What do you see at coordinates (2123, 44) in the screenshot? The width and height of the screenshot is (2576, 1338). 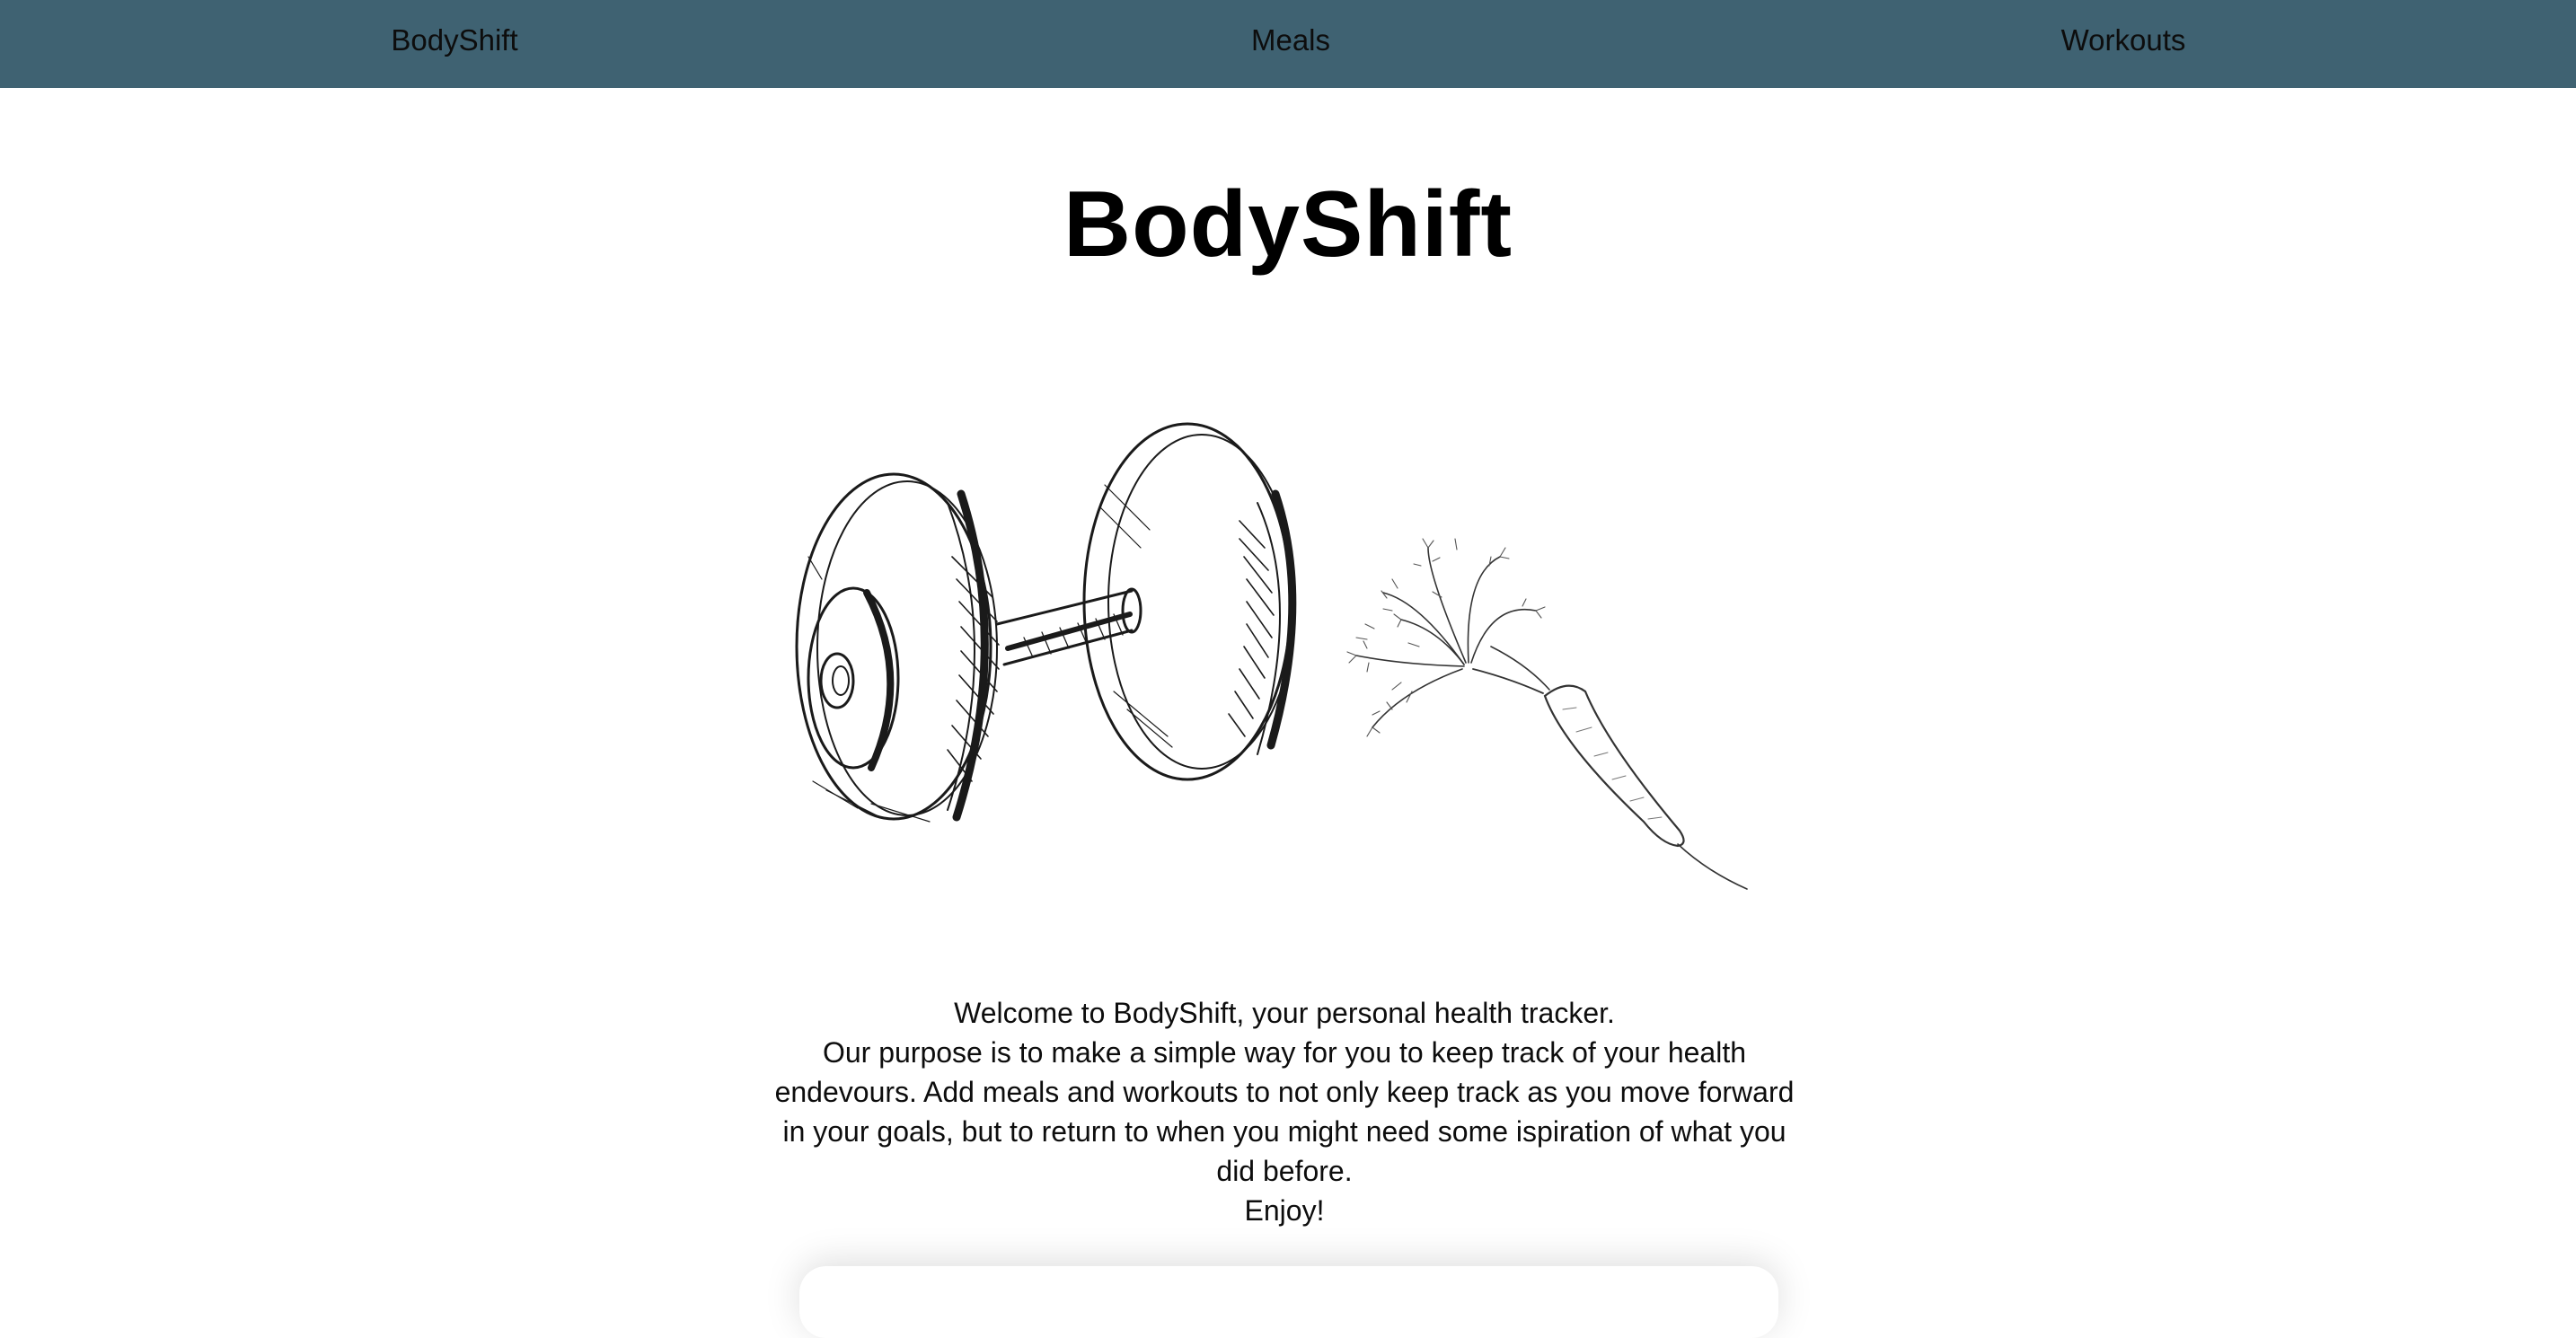 I see `nav-workouts-link: Workouts` at bounding box center [2123, 44].